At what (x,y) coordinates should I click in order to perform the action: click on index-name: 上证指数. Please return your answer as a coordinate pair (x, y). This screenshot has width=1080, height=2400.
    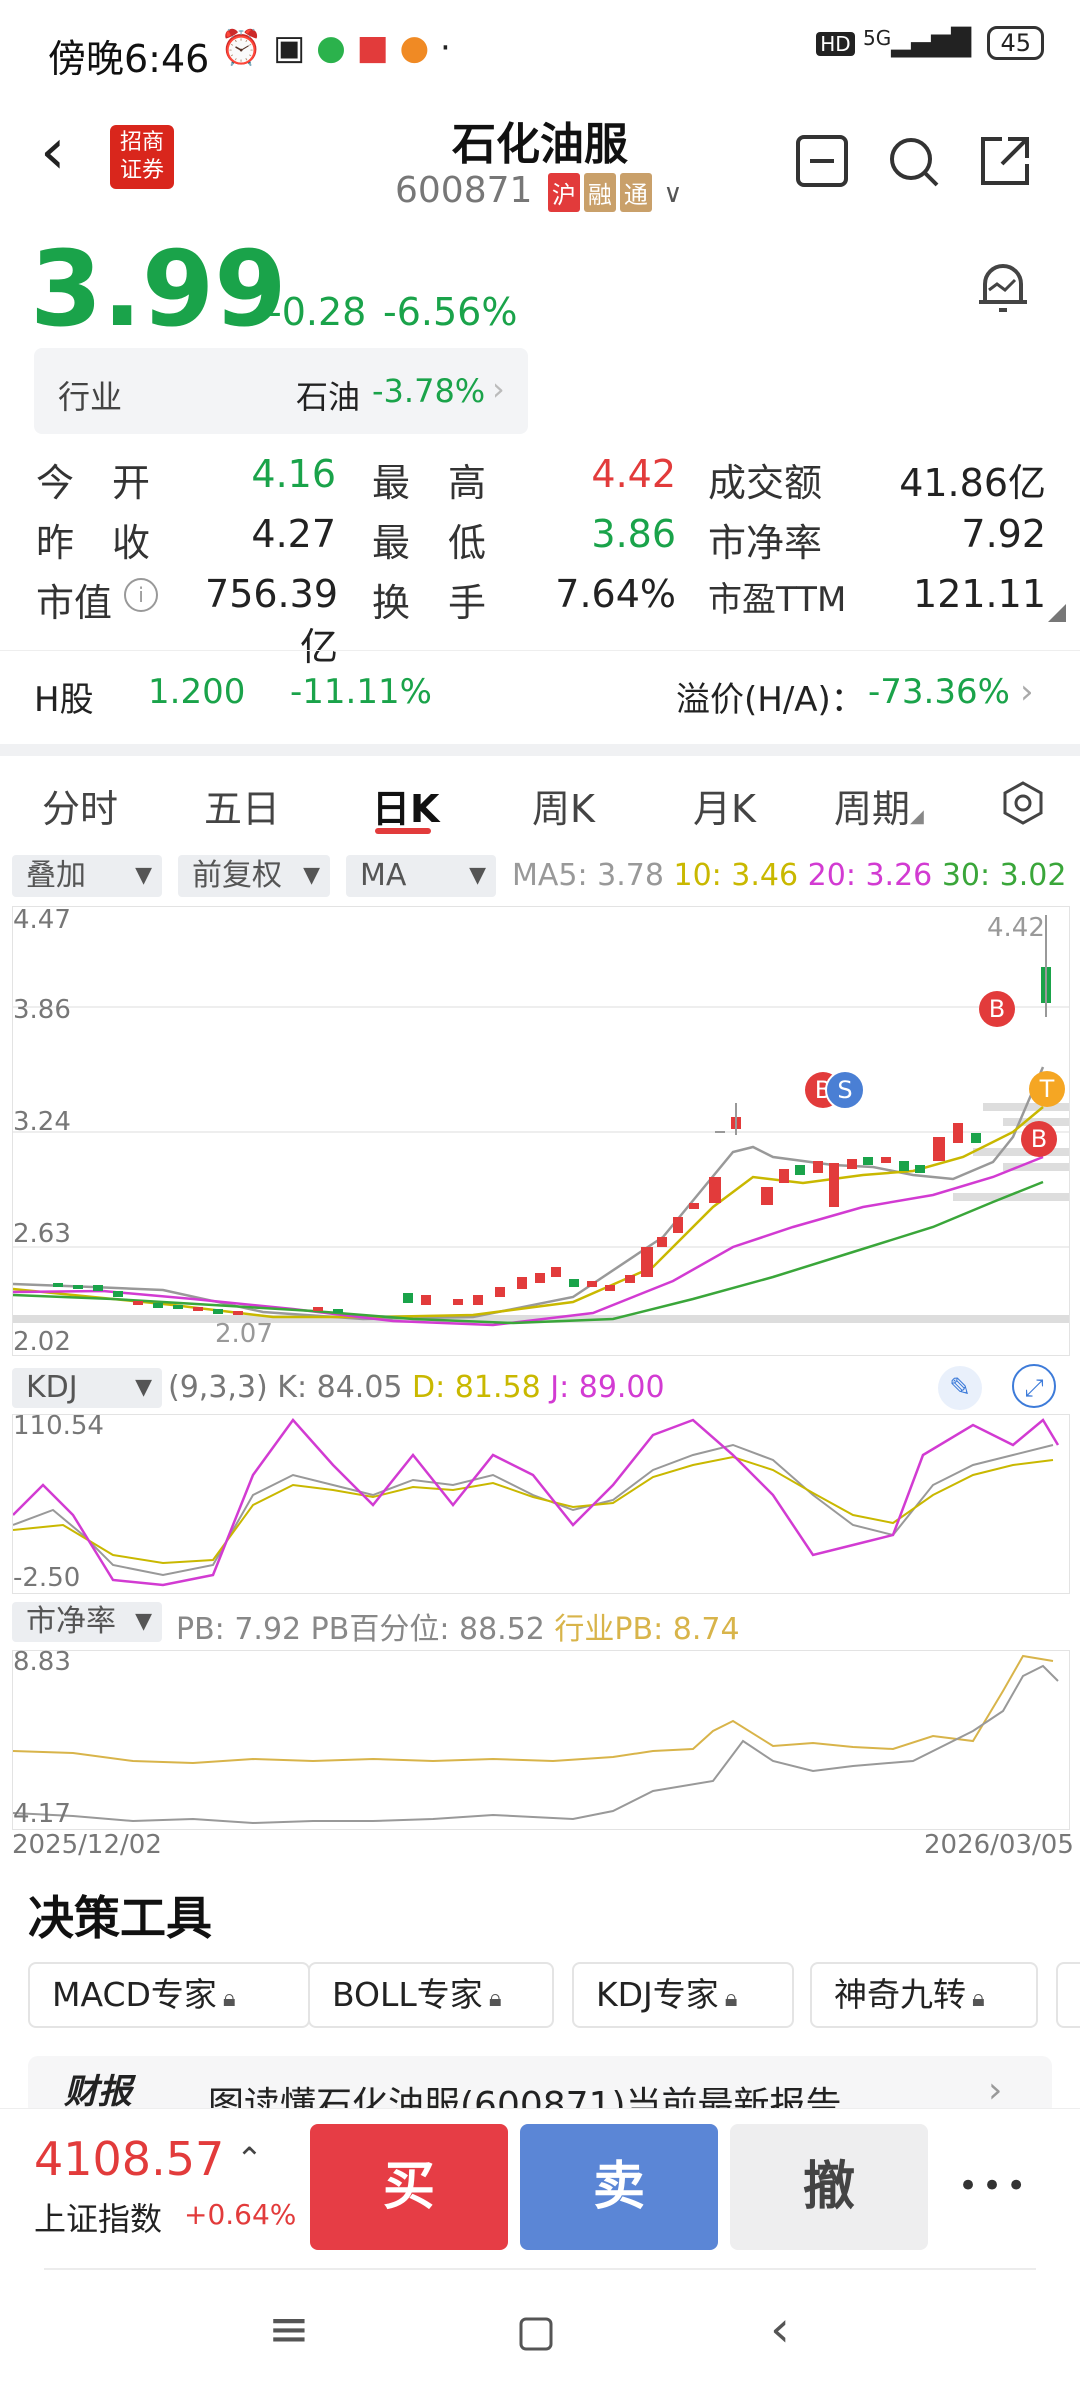
    Looking at the image, I should click on (98, 2219).